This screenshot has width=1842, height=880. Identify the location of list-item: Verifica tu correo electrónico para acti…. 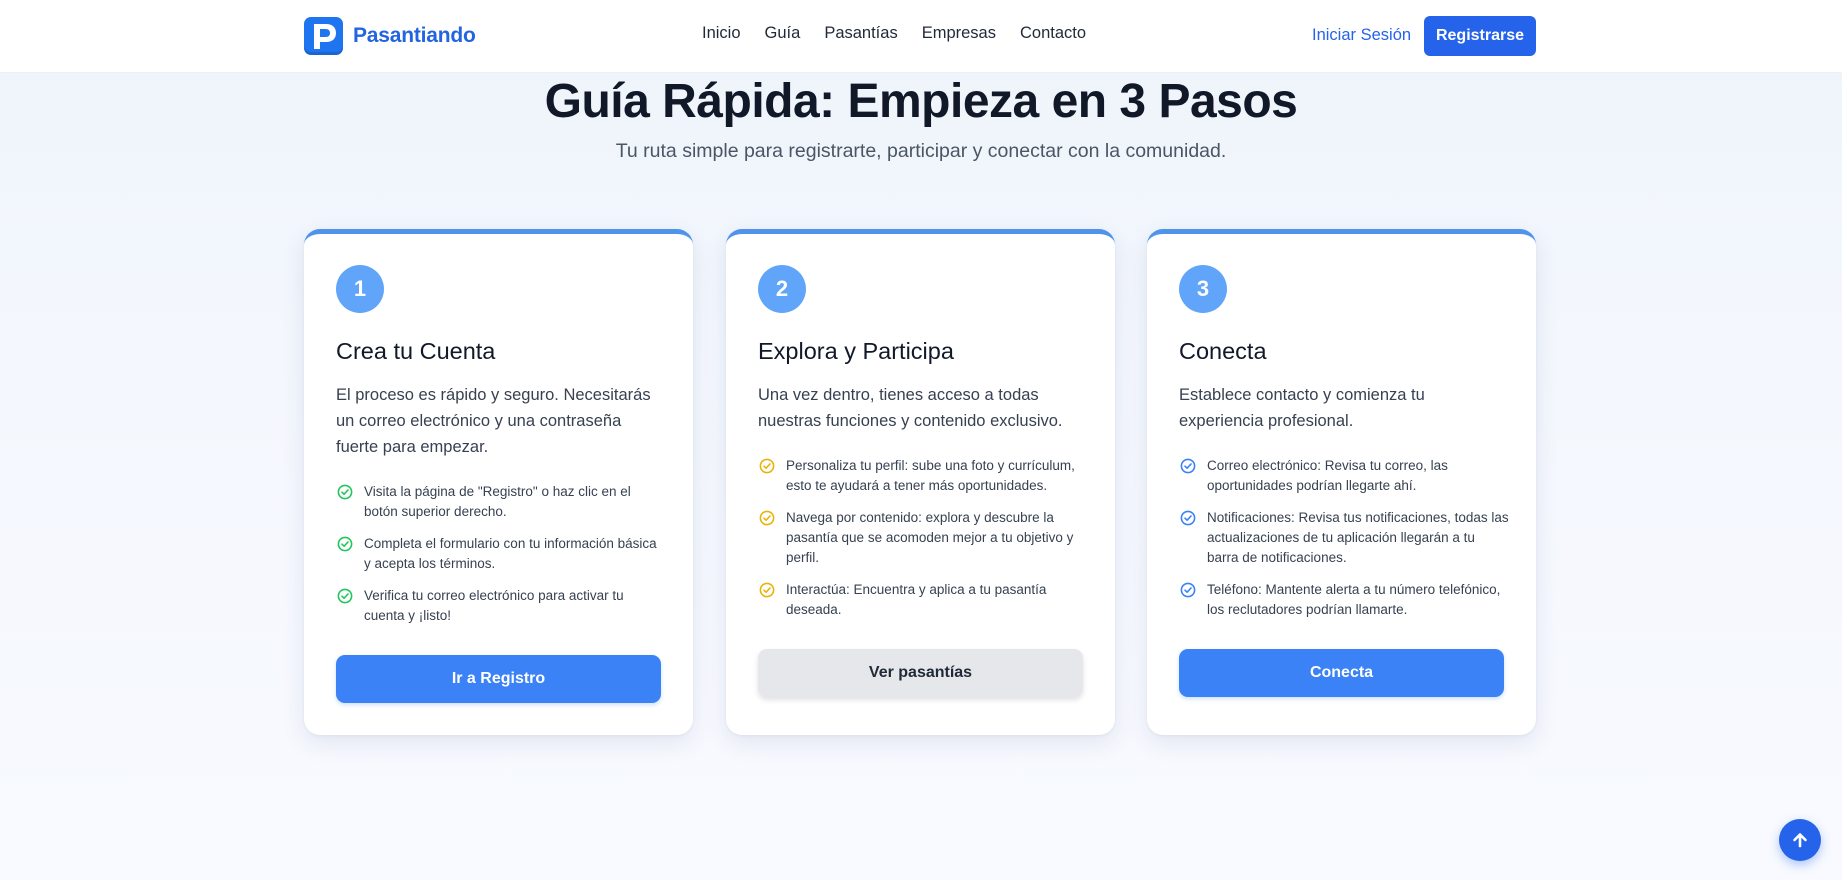
(501, 606).